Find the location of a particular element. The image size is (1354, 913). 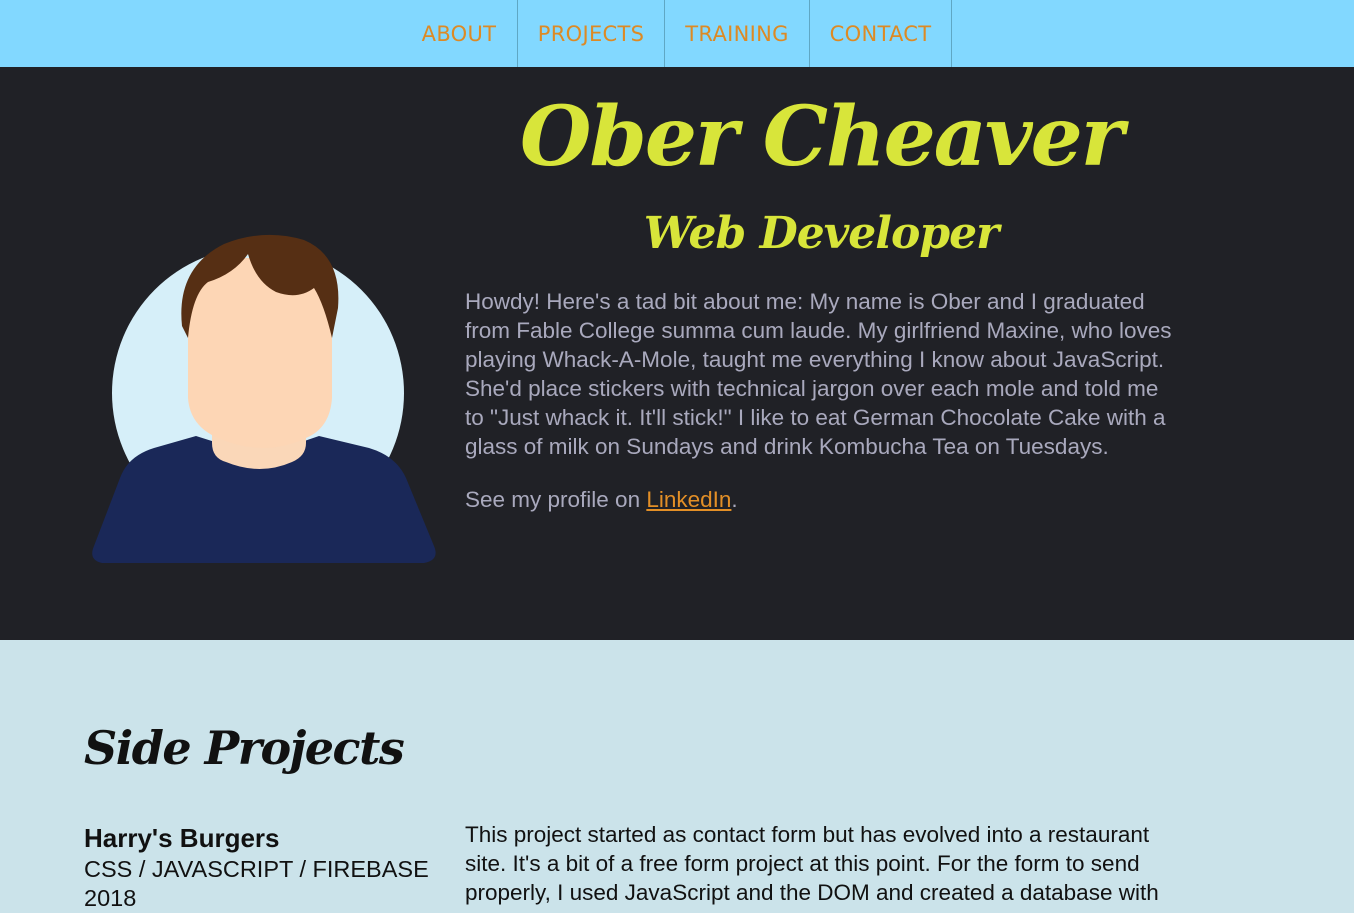

nav-projects: PROJECTS is located at coordinates (591, 33).